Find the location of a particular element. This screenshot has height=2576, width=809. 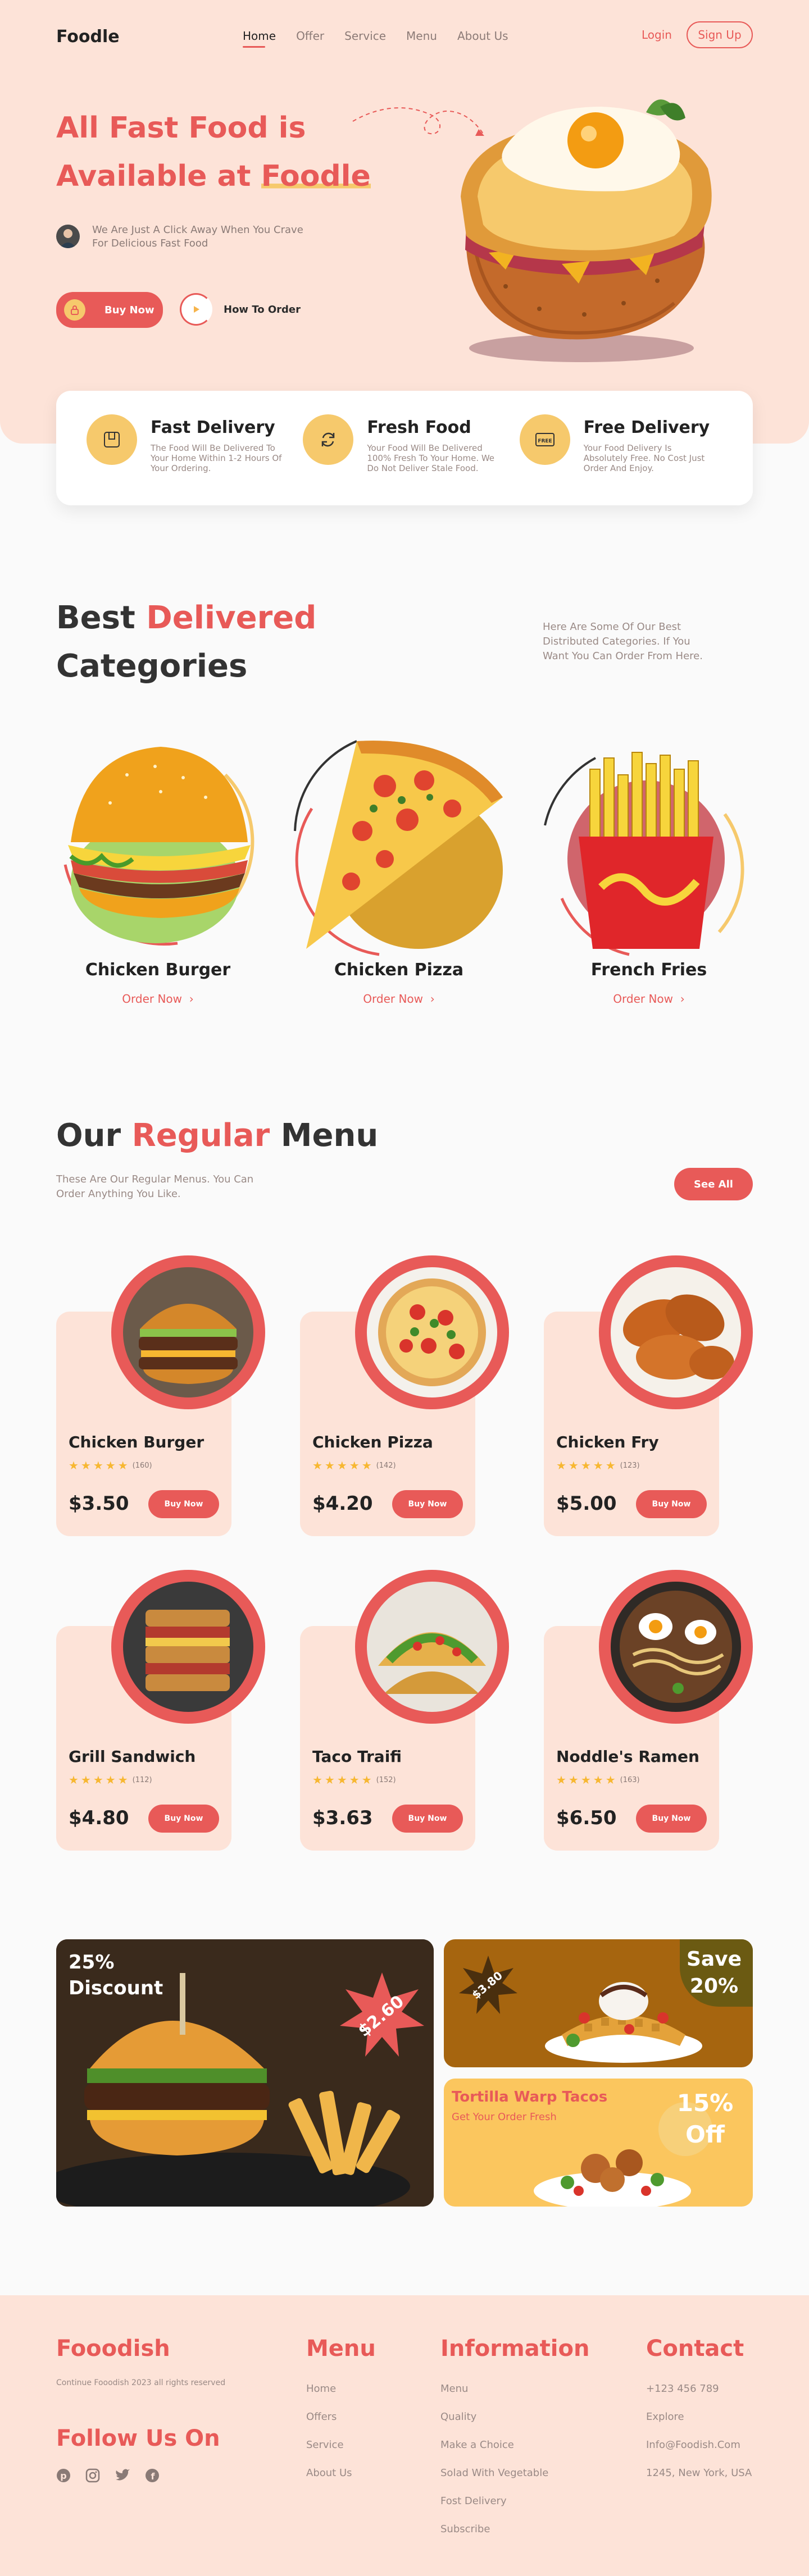

footer-link: Service is located at coordinates (329, 2445).